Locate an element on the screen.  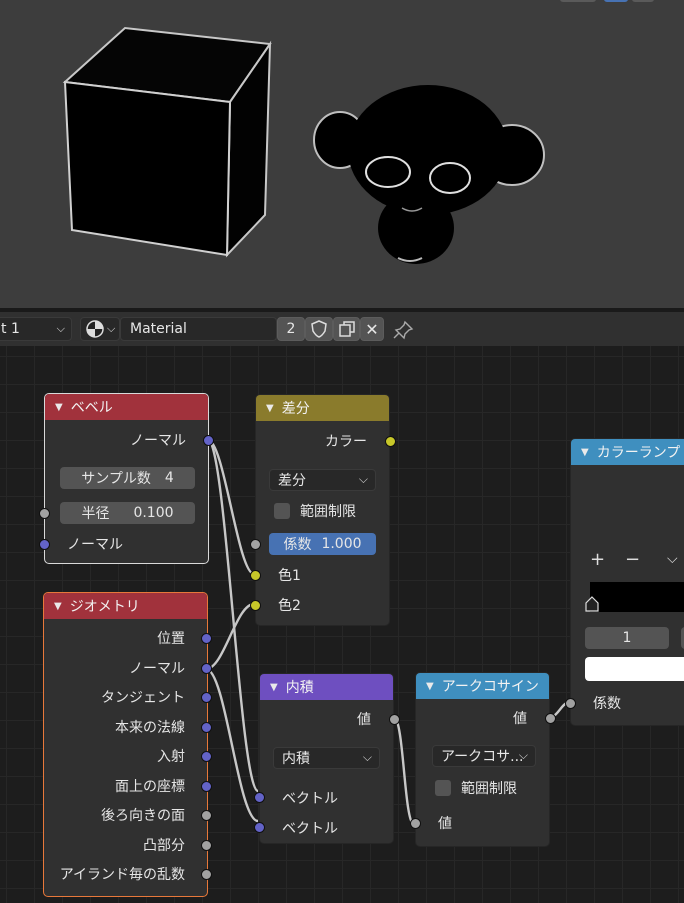
geometry-position-socket is located at coordinates (206, 638).